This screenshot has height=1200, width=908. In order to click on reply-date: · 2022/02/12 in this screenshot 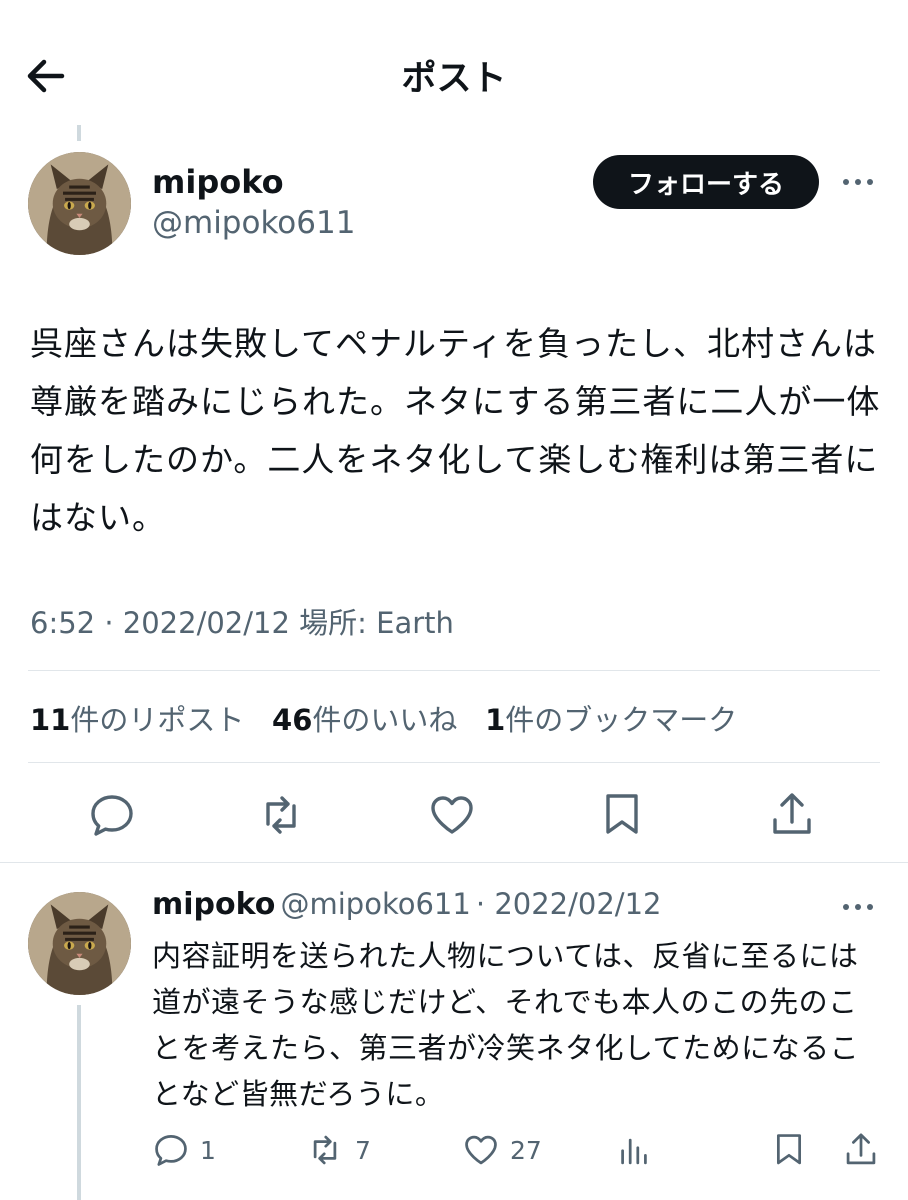, I will do `click(569, 904)`.